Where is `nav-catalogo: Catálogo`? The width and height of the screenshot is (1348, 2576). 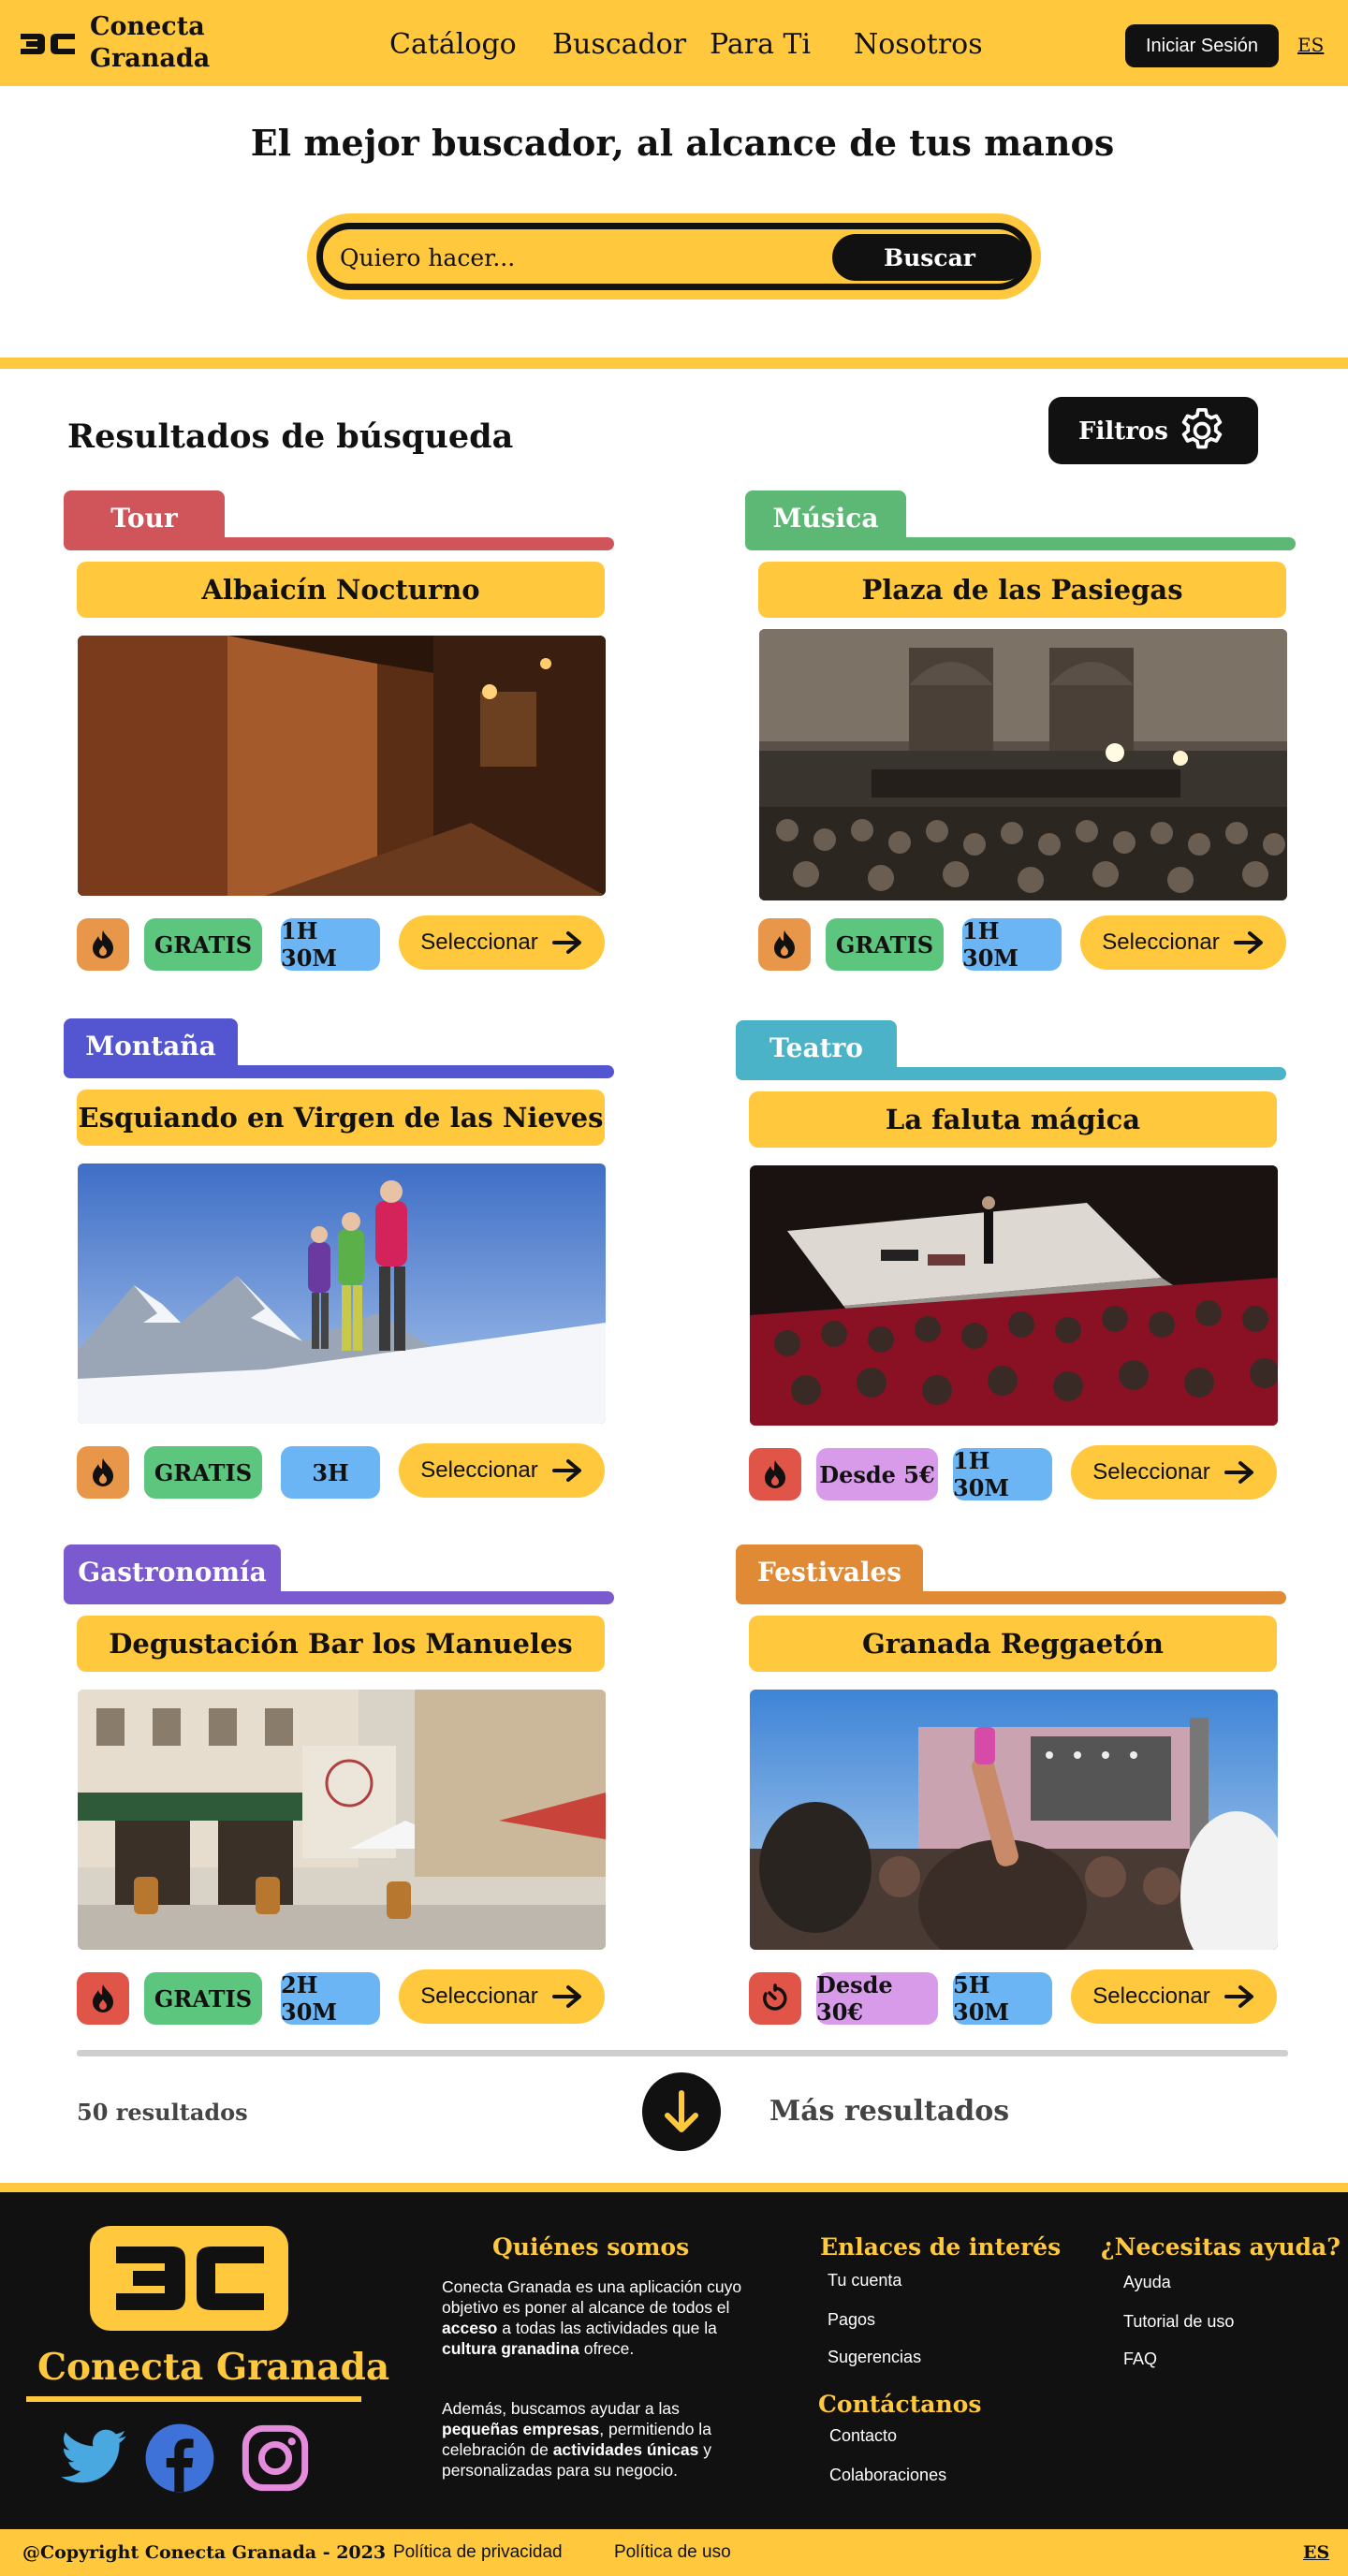
nav-catalogo: Catálogo is located at coordinates (453, 44).